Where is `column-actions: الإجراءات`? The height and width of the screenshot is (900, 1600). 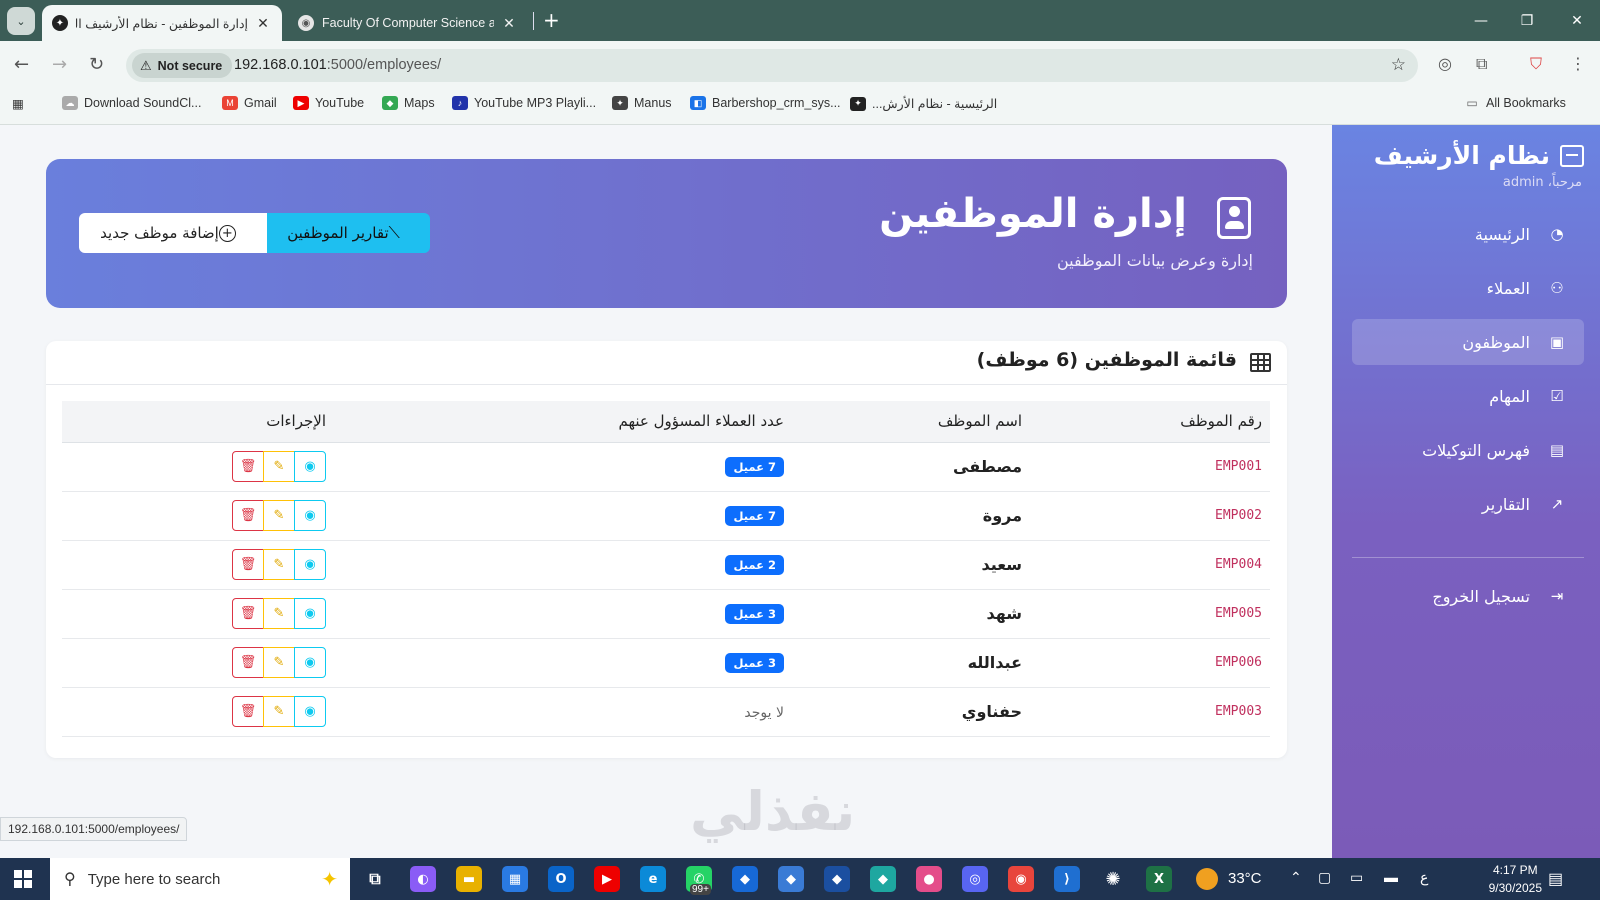 column-actions: الإجراءات is located at coordinates (198, 422).